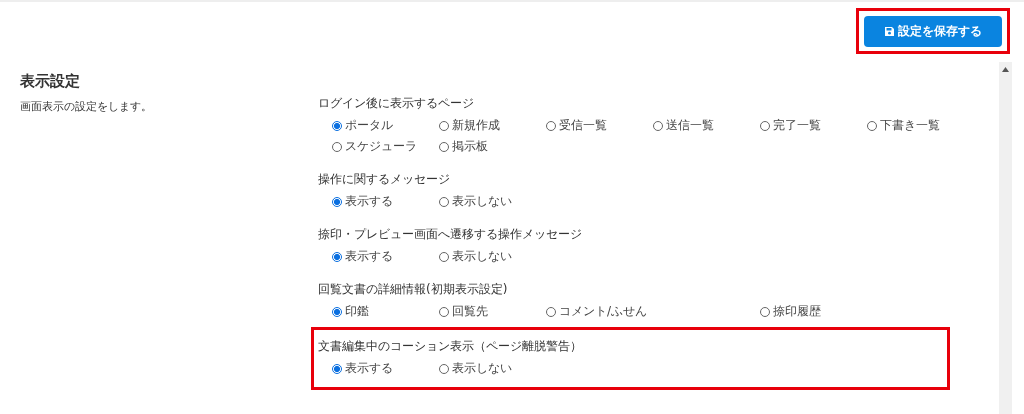 The width and height of the screenshot is (1024, 414). What do you see at coordinates (813, 125) in the screenshot?
I see `radio-option: 完了一覧` at bounding box center [813, 125].